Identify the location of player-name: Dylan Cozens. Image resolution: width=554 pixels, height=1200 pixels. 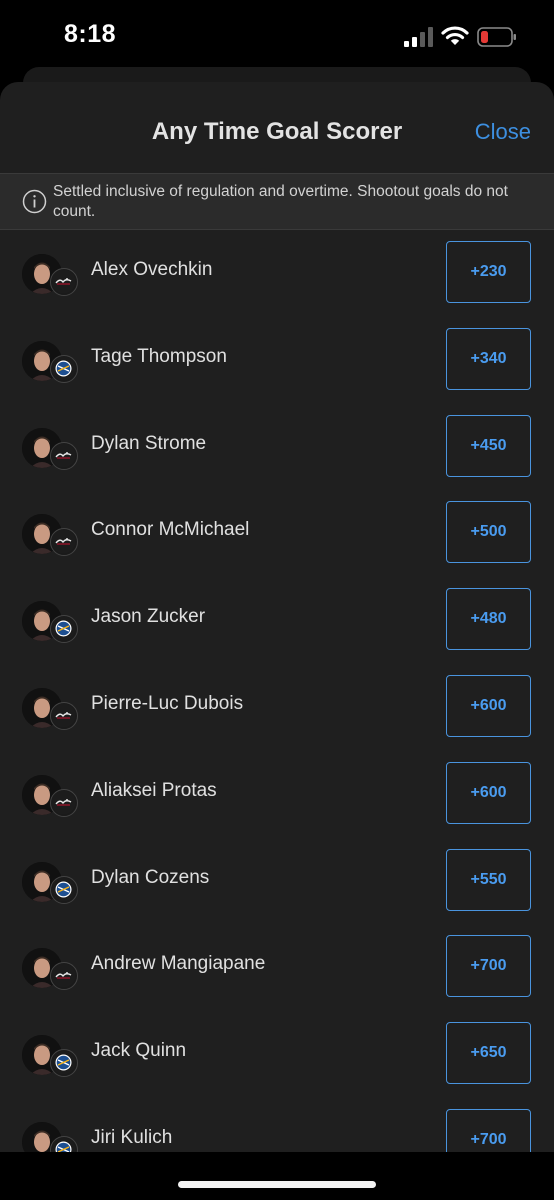
(150, 877).